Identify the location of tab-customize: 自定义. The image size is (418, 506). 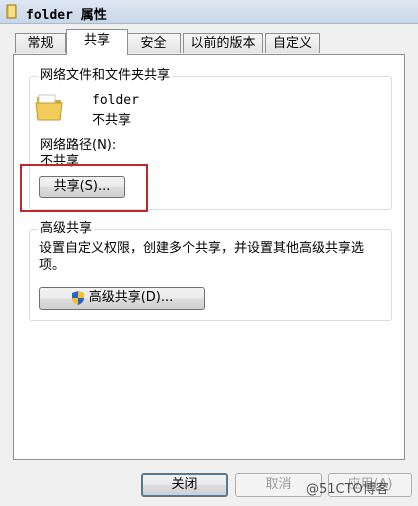
(292, 43).